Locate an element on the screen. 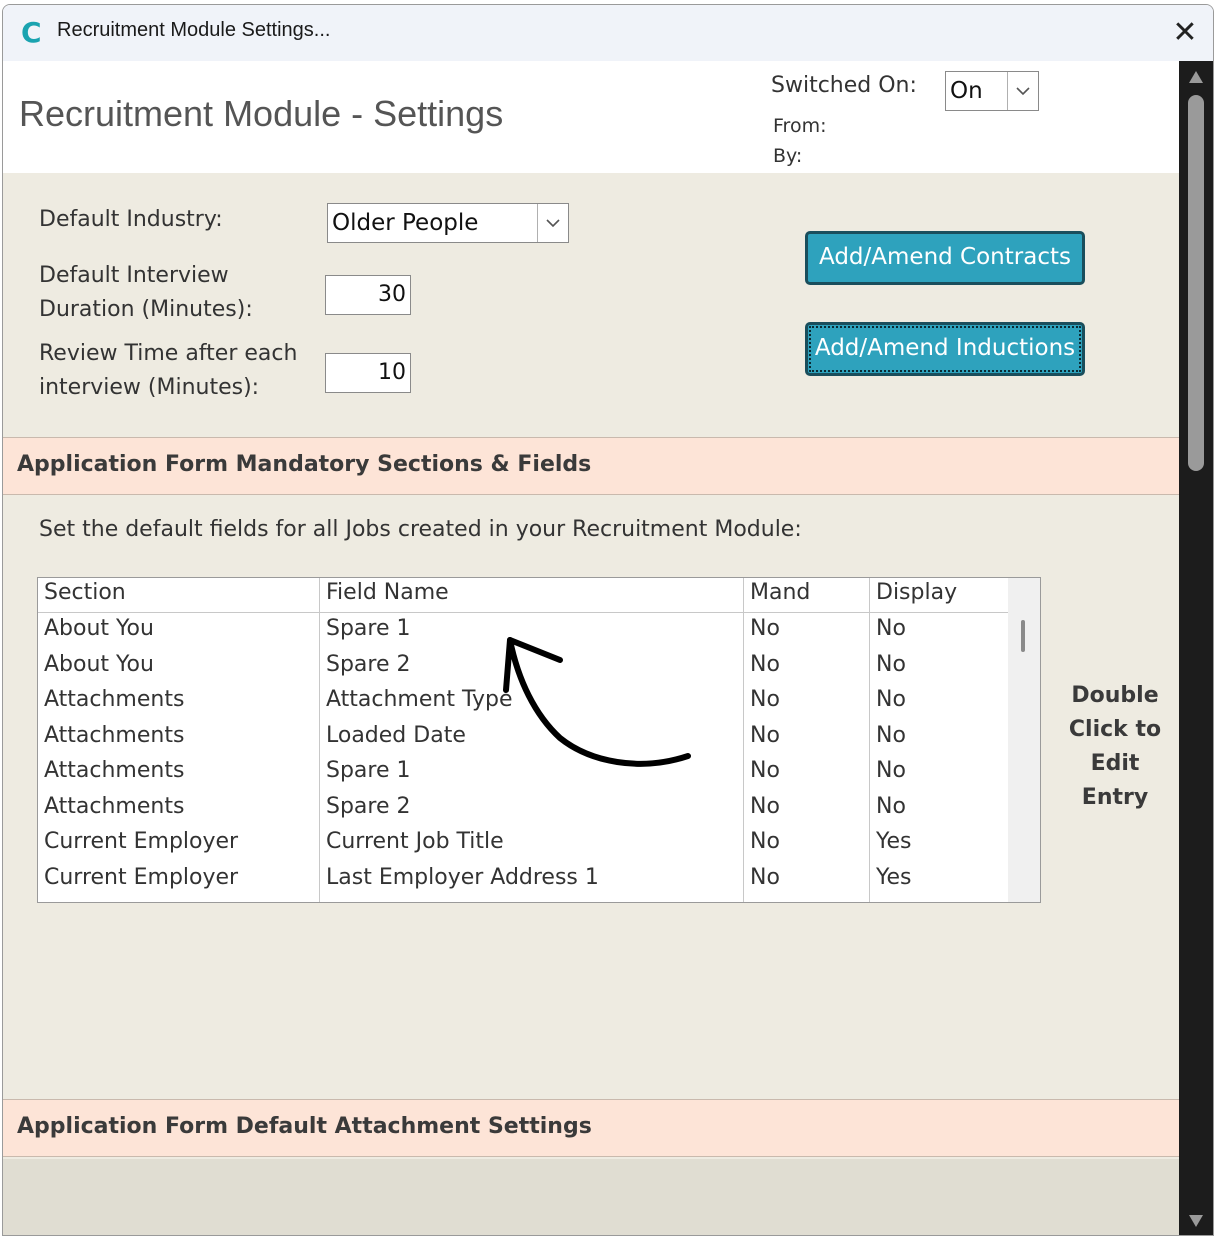 This screenshot has width=1216, height=1238. page-title: Recruitment Module - Settings is located at coordinates (261, 113).